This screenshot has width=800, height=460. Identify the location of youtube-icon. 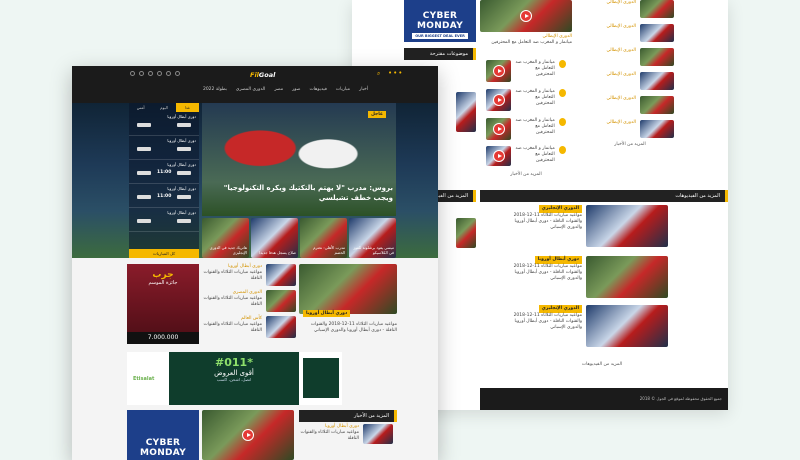
(150, 73).